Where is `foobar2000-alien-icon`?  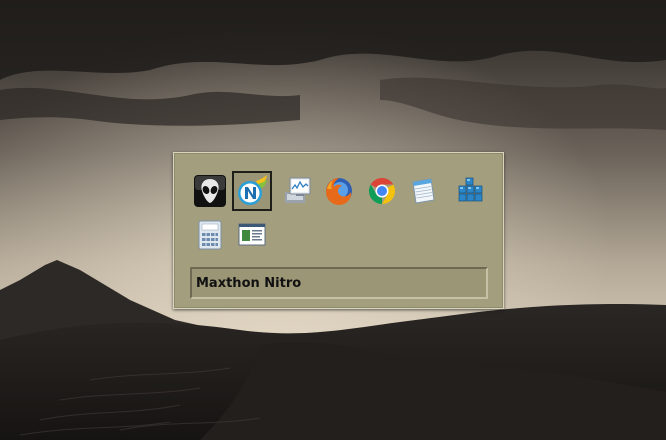
foobar2000-alien-icon is located at coordinates (210, 191).